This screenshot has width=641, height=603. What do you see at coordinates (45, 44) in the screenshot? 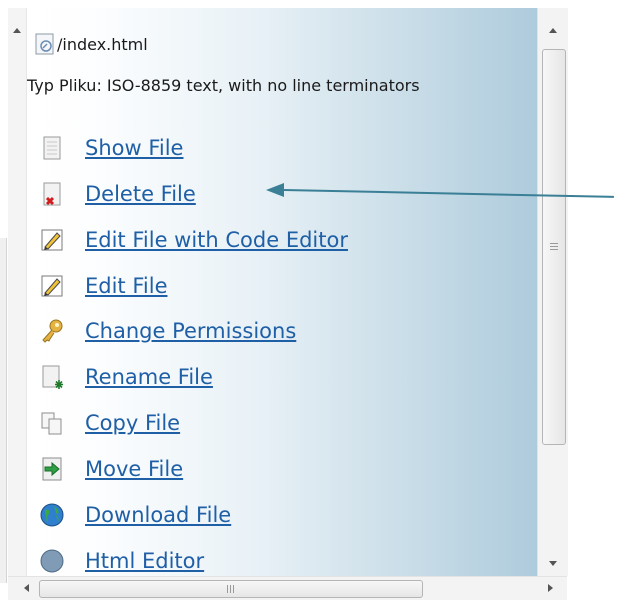
I see `html-file-icon` at bounding box center [45, 44].